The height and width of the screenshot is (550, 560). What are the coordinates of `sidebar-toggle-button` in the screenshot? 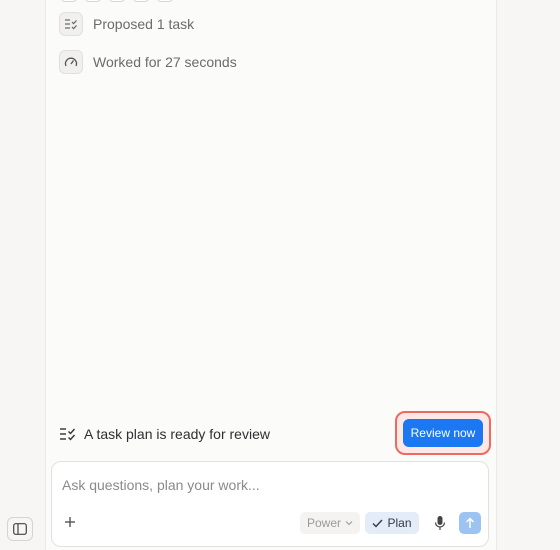 It's located at (20, 529).